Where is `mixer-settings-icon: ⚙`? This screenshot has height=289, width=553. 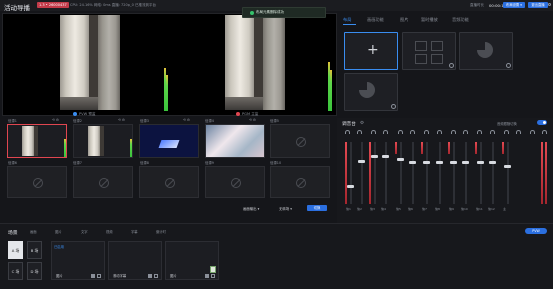 mixer-settings-icon: ⚙ is located at coordinates (362, 123).